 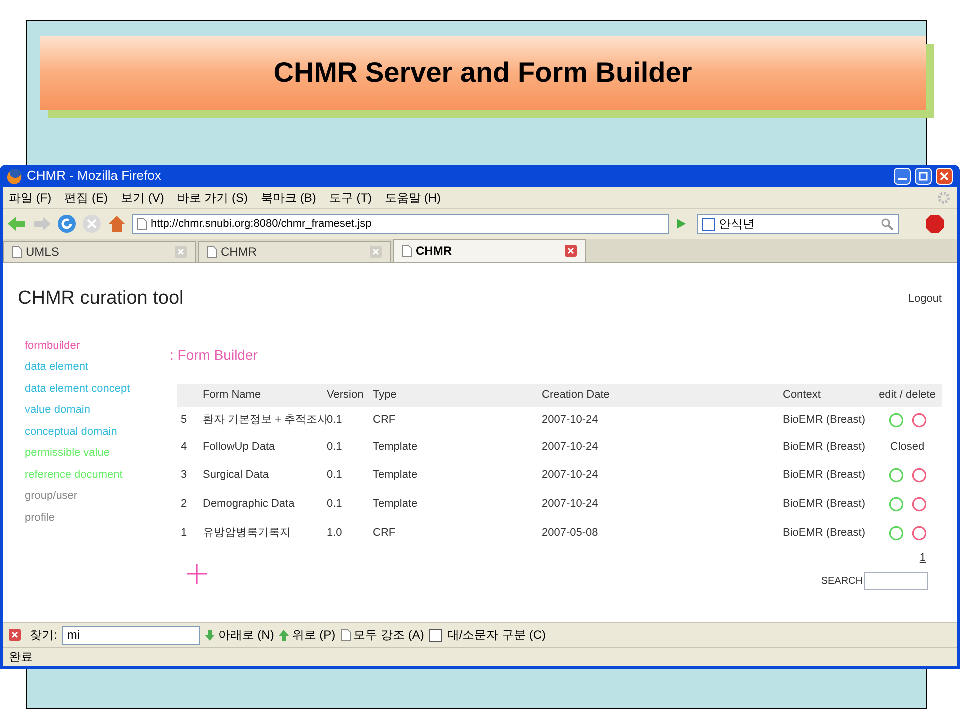 What do you see at coordinates (483, 73) in the screenshot?
I see `slide-title: CHMR Server and Form Builder` at bounding box center [483, 73].